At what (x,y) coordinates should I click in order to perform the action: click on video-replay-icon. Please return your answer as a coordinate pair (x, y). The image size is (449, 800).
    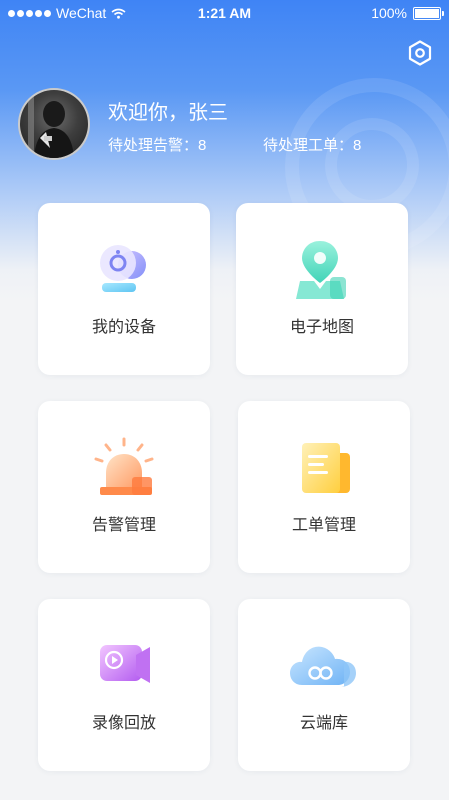
    Looking at the image, I should click on (125, 664).